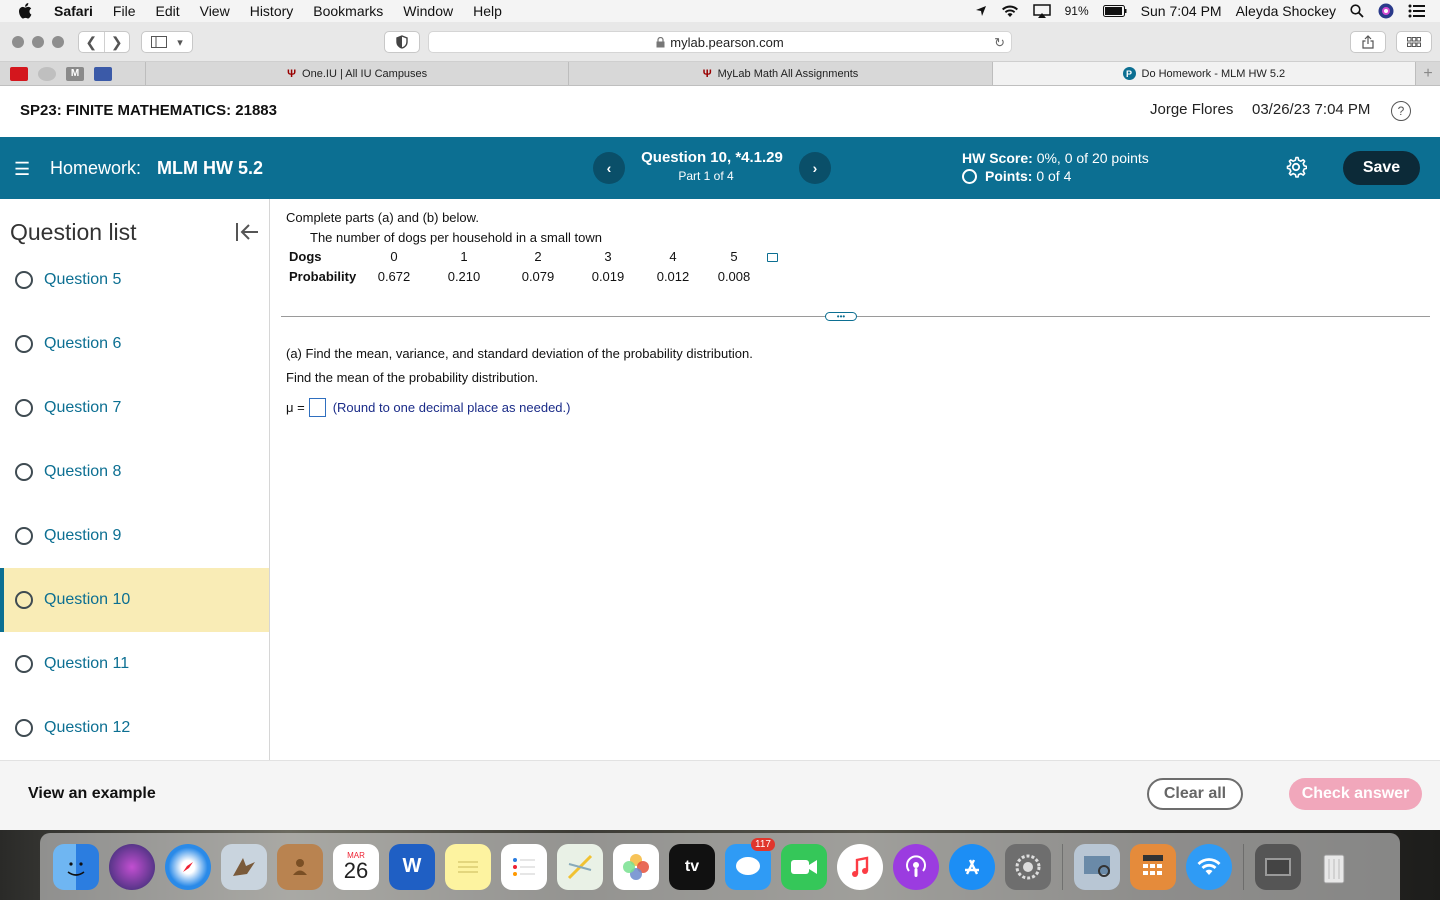 Image resolution: width=1440 pixels, height=900 pixels. I want to click on back-button: ❮, so click(91, 42).